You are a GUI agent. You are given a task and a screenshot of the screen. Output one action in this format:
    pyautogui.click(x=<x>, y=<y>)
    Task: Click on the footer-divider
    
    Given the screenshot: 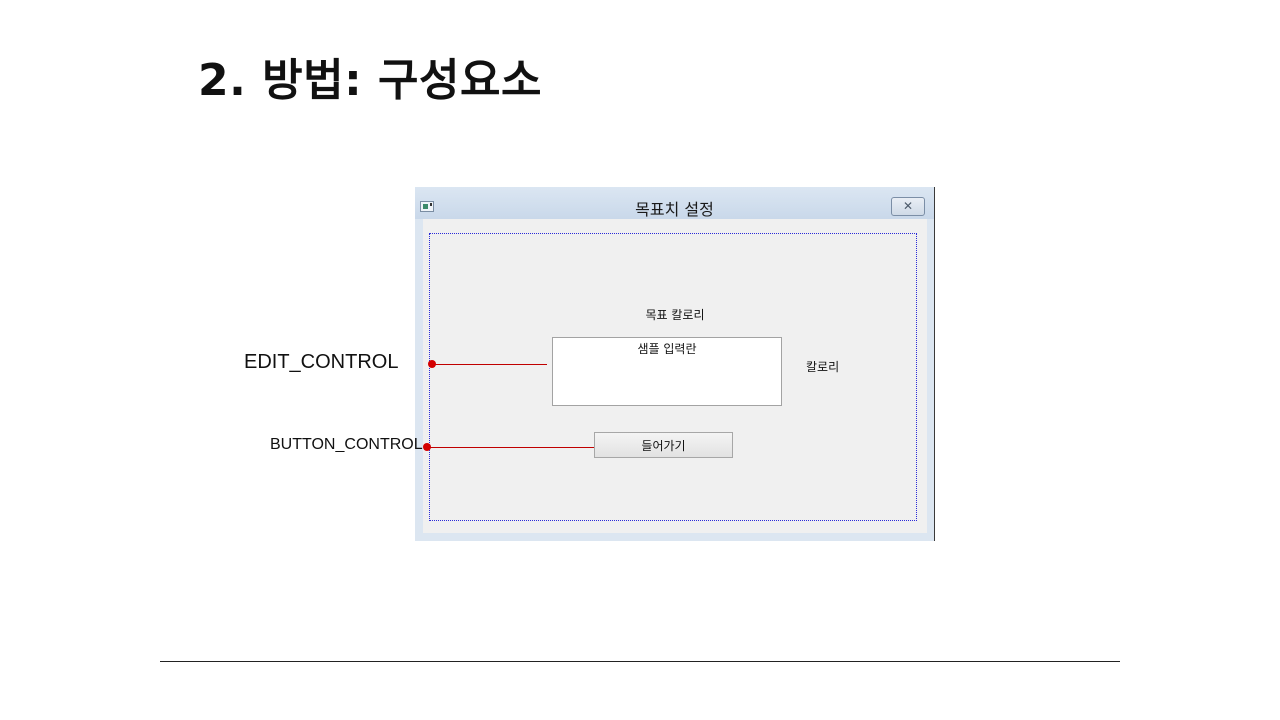 What is the action you would take?
    pyautogui.click(x=640, y=661)
    